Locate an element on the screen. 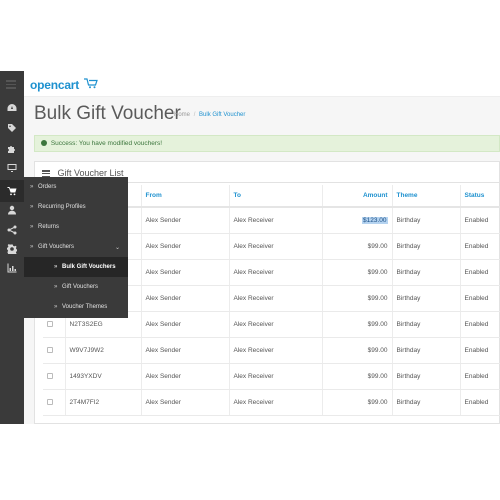  menu-item-recurring-profiles: » Recurring Profiles is located at coordinates (76, 207).